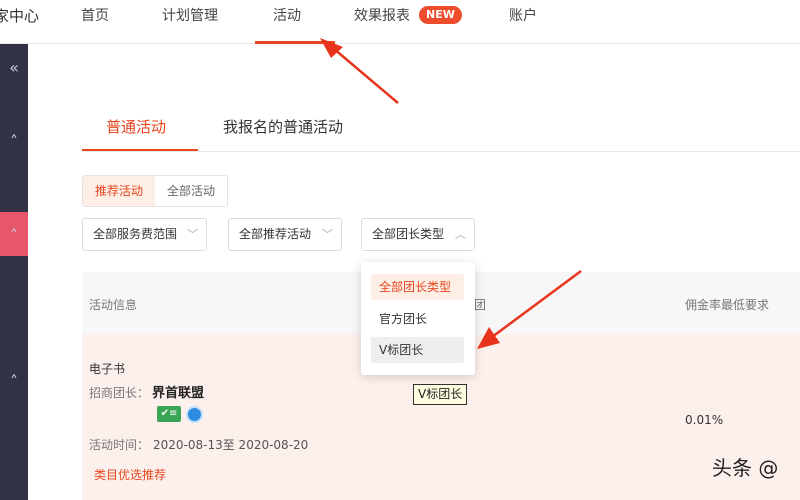  What do you see at coordinates (523, 15) in the screenshot?
I see `nav-account: 账户` at bounding box center [523, 15].